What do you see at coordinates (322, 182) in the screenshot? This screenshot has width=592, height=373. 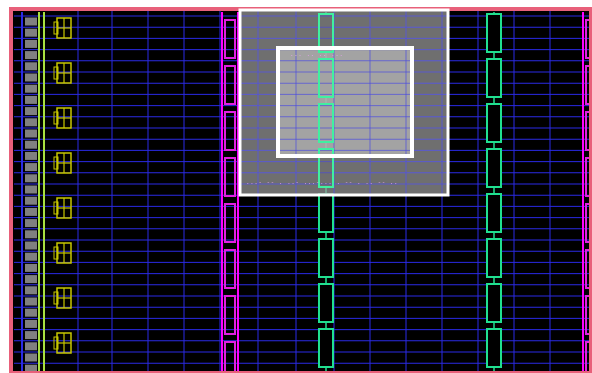 I see `region-name-label: ...- -- . ..- ...-... . -- . .. -- ..` at bounding box center [322, 182].